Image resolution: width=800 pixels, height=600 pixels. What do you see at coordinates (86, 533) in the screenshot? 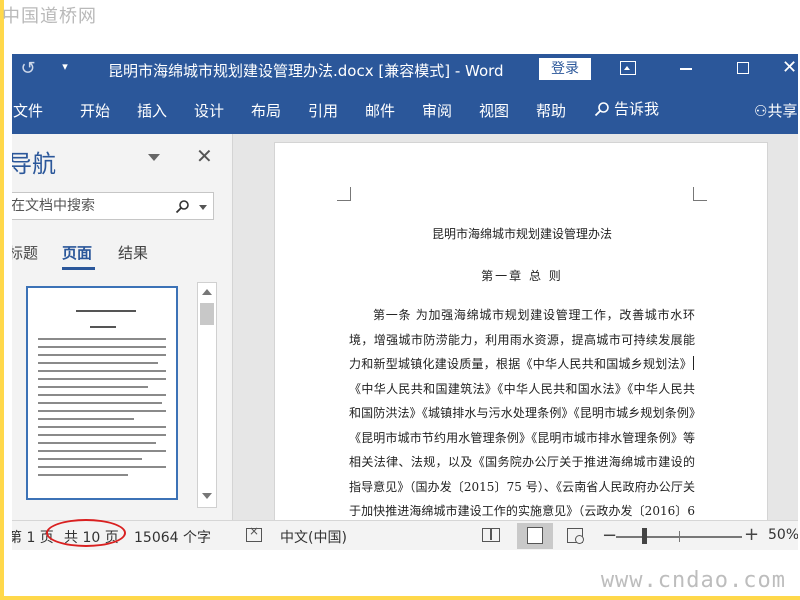
I see `page-count-highlight-ellipse` at bounding box center [86, 533].